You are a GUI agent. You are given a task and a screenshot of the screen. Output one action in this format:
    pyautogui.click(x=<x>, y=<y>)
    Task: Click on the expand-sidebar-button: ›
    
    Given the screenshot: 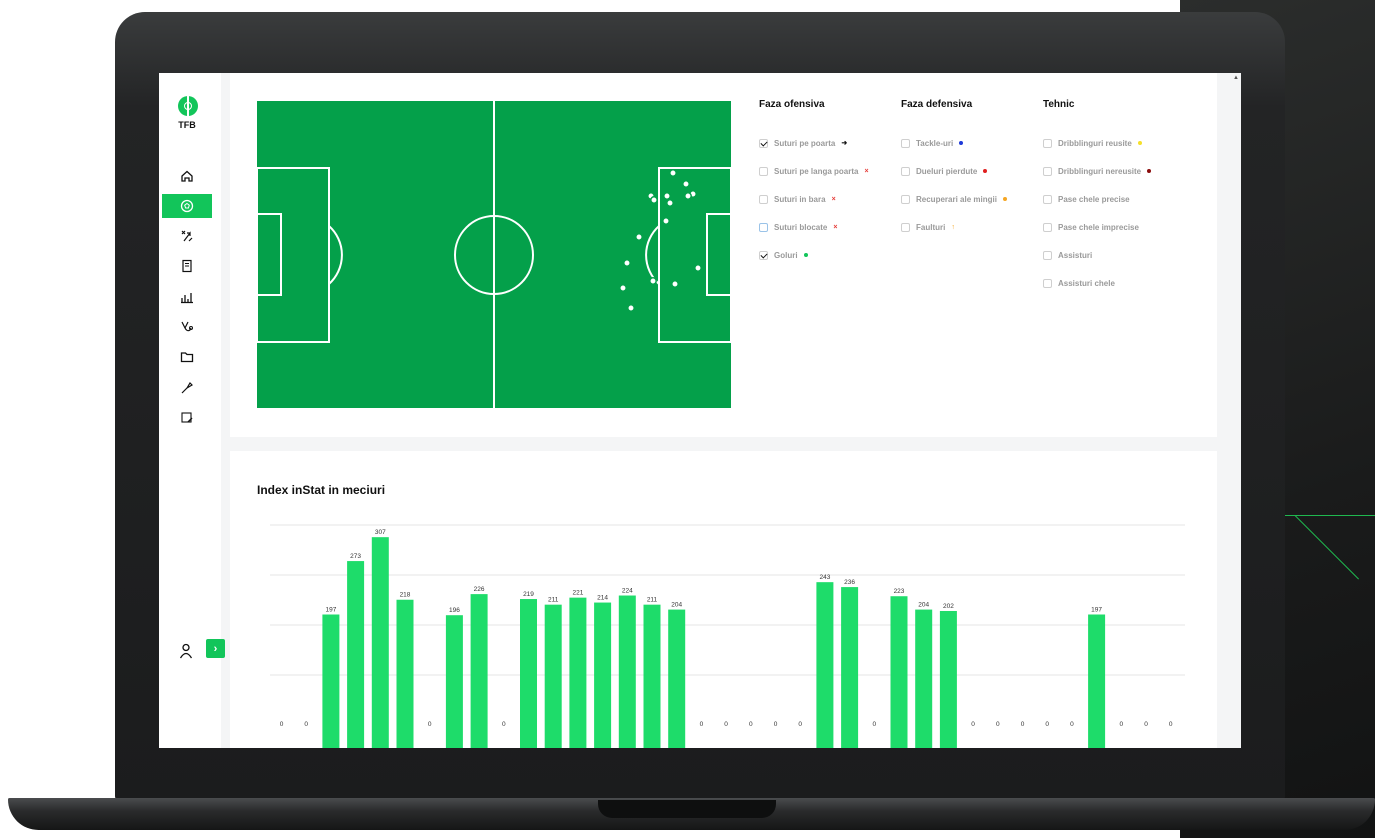 What is the action you would take?
    pyautogui.click(x=215, y=648)
    